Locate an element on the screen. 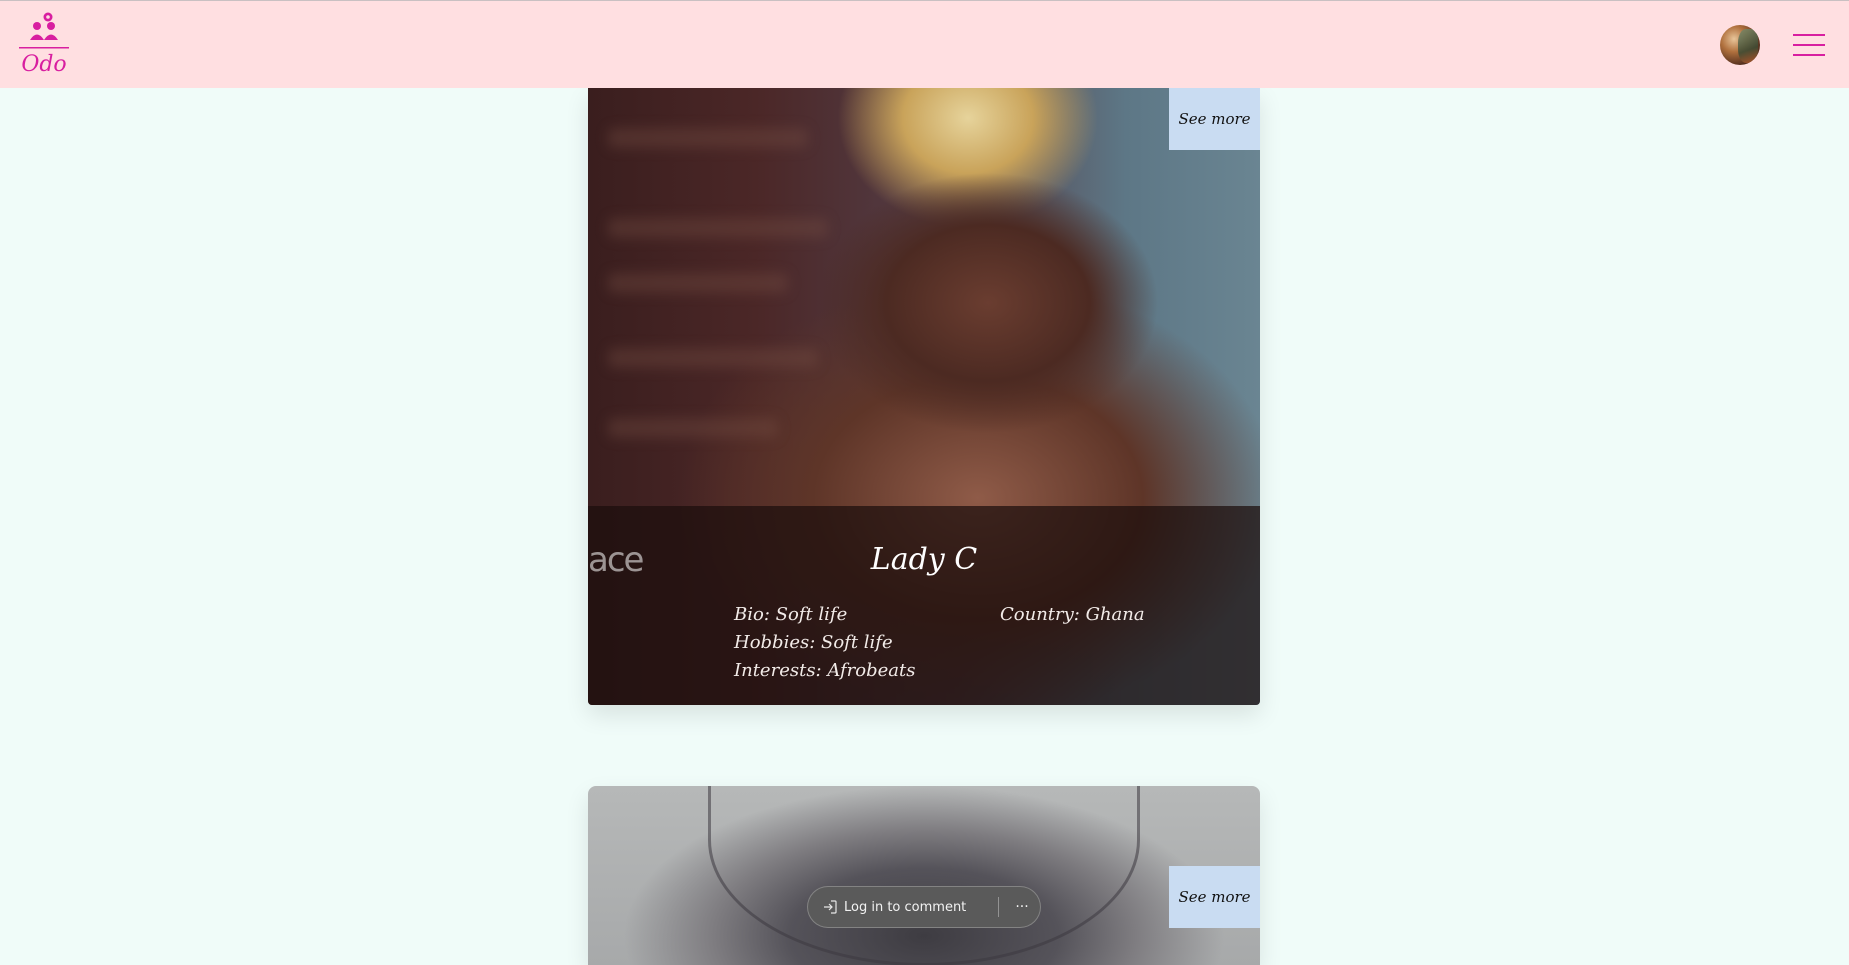  people-logo-icon is located at coordinates (44, 30).